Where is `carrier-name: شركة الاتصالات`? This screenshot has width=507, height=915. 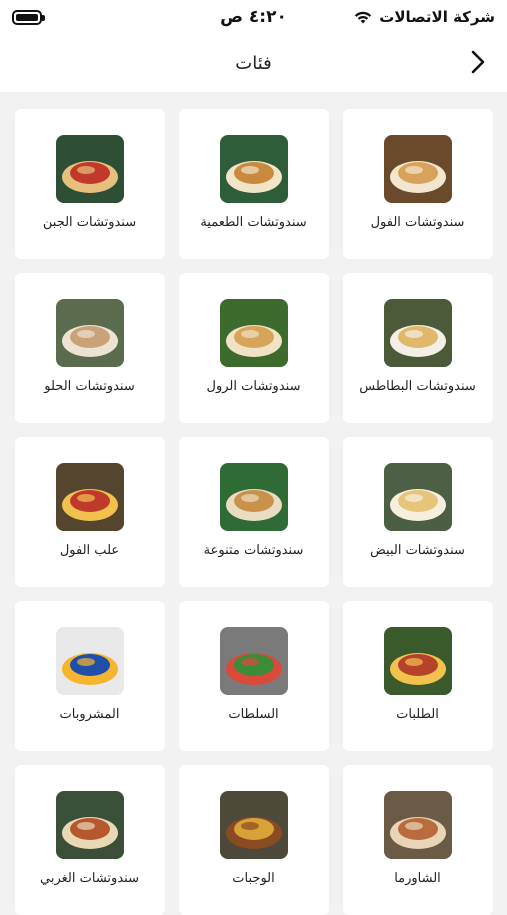 carrier-name: شركة الاتصالات is located at coordinates (437, 17).